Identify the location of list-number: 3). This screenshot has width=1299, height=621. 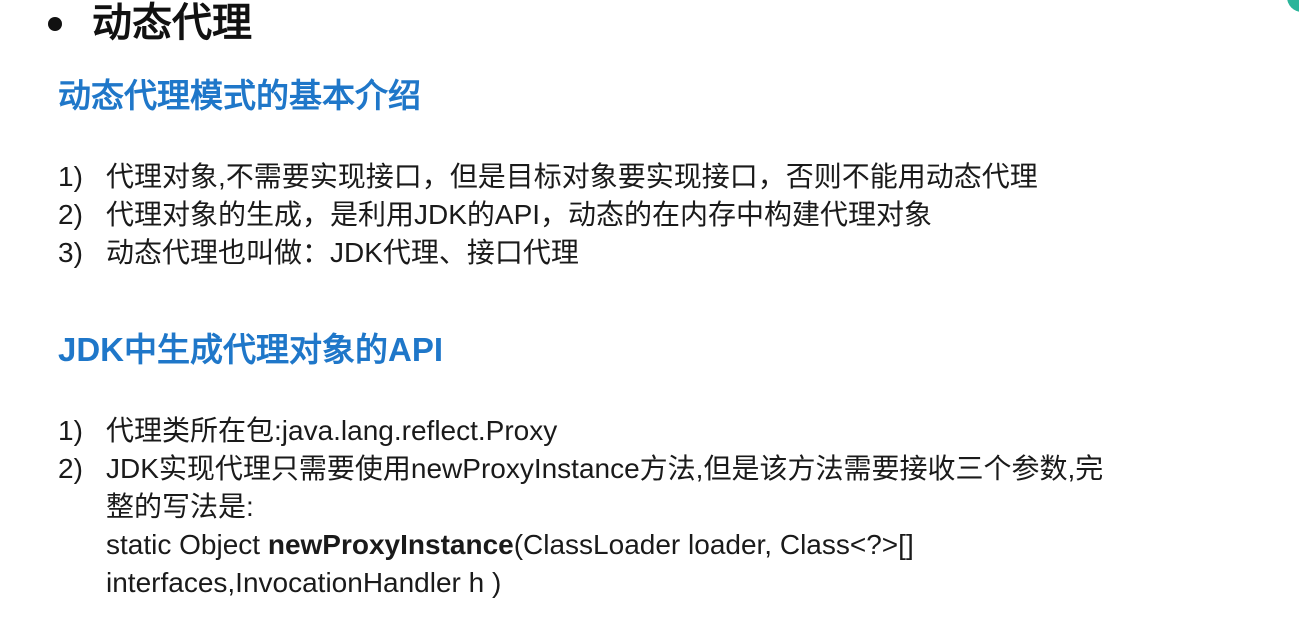
(70, 252).